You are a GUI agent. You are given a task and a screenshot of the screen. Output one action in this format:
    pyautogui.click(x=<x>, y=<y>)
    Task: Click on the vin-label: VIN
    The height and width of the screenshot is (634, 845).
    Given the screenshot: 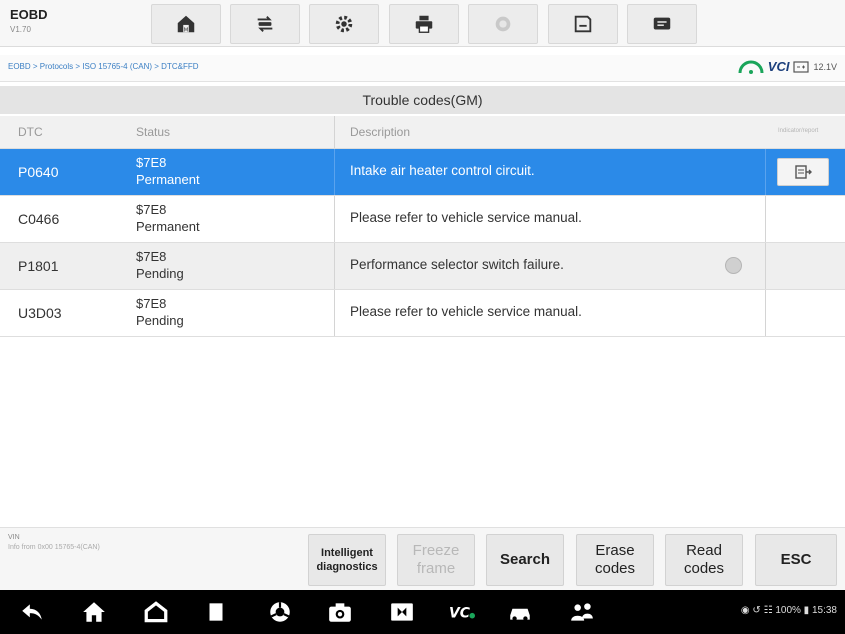 What is the action you would take?
    pyautogui.click(x=14, y=537)
    